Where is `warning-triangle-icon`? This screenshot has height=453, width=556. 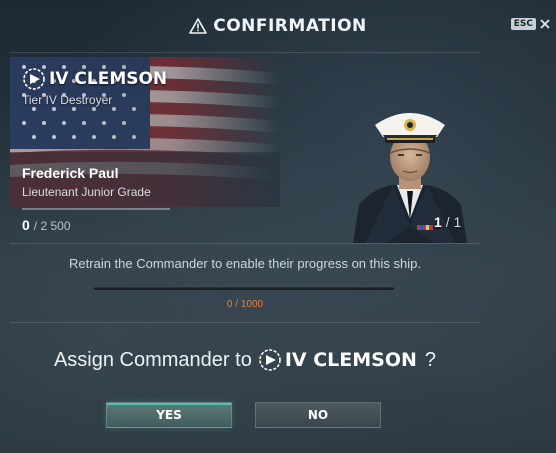 warning-triangle-icon is located at coordinates (198, 26).